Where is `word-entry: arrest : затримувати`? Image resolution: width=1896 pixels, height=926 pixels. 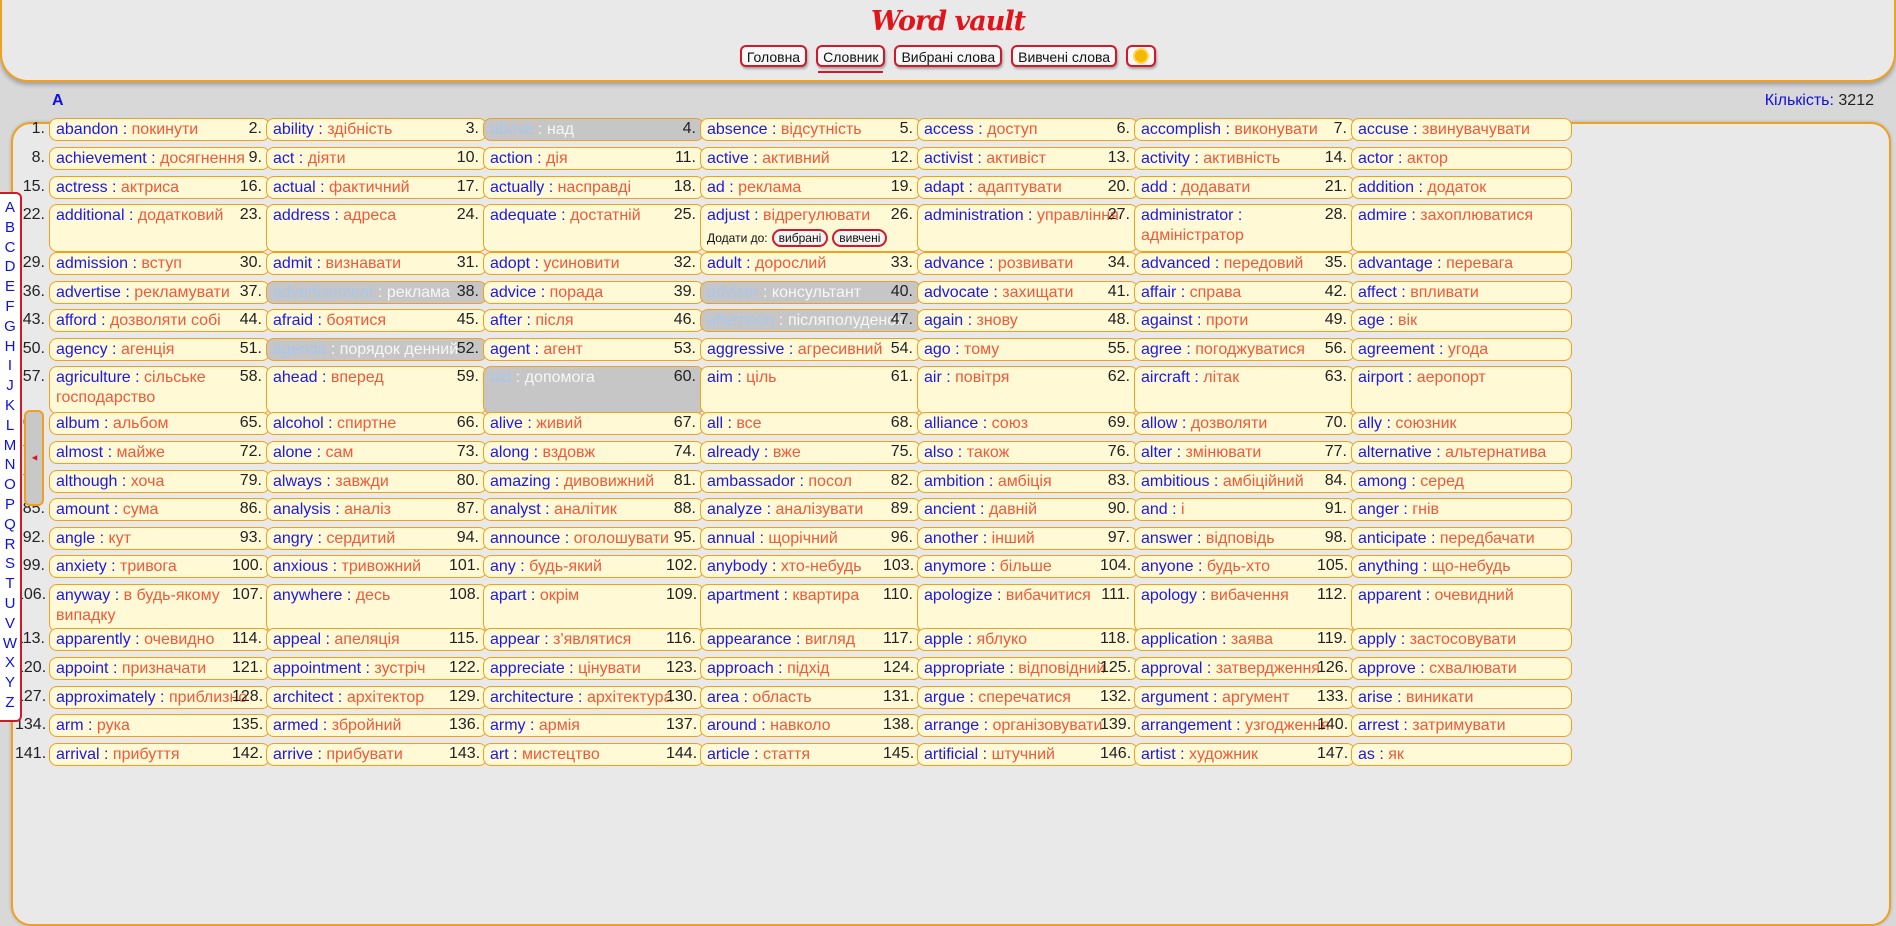 word-entry: arrest : затримувати is located at coordinates (1461, 725).